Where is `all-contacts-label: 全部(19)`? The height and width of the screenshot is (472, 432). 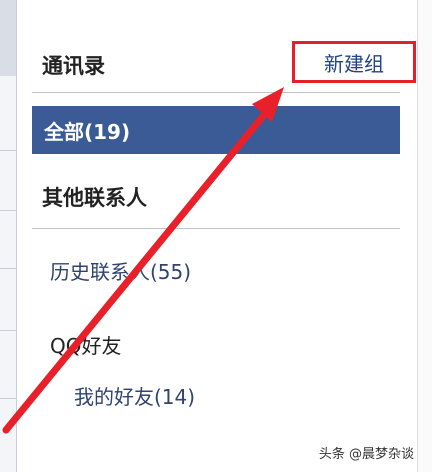
all-contacts-label: 全部(19) is located at coordinates (87, 131).